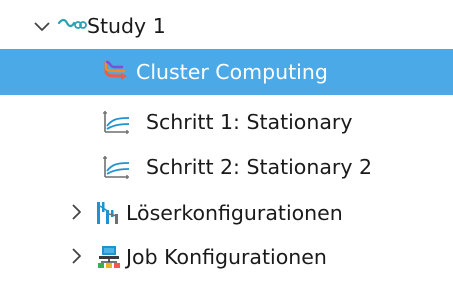  Describe the element at coordinates (234, 213) in the screenshot. I see `tree-node-label: Löserkonfigurationen` at that location.